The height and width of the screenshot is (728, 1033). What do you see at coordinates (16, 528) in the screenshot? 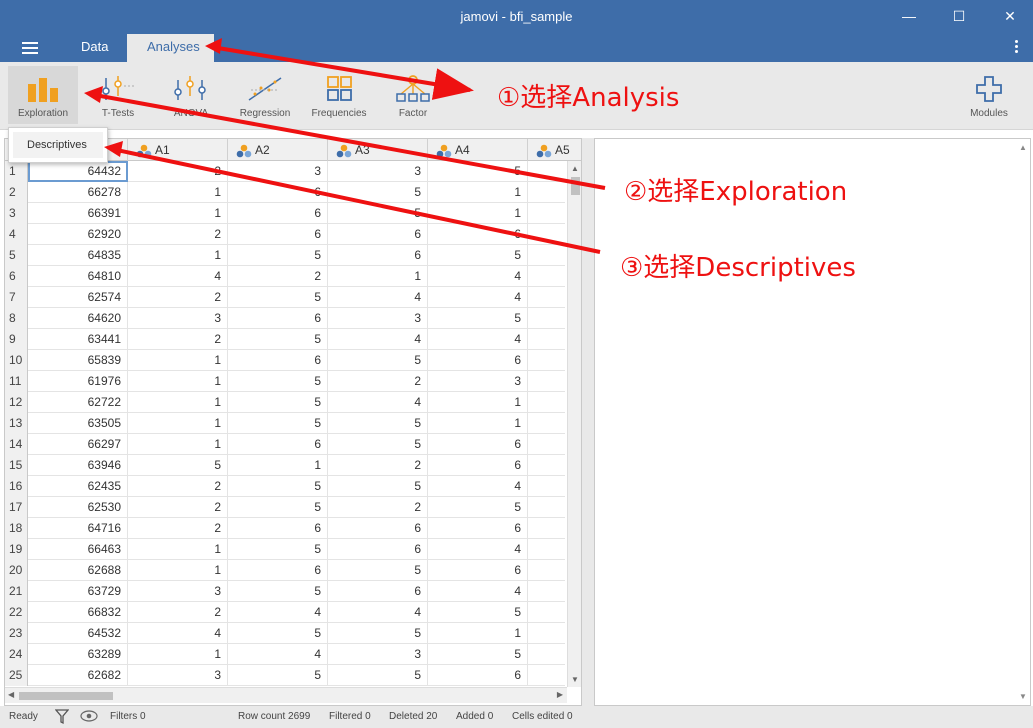
I see `row-number: 18` at bounding box center [16, 528].